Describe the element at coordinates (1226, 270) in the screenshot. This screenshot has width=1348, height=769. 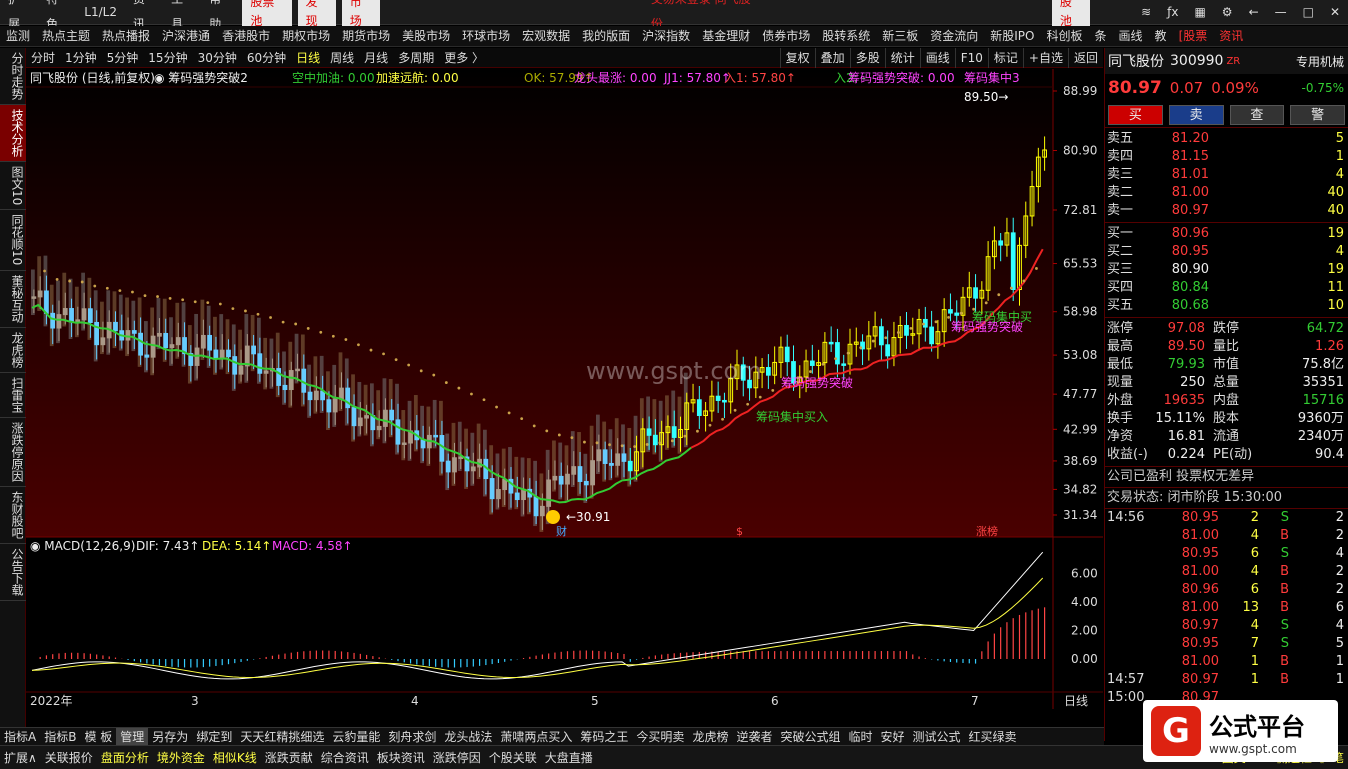
I see `bid-row: 买三 80.90 19` at that location.